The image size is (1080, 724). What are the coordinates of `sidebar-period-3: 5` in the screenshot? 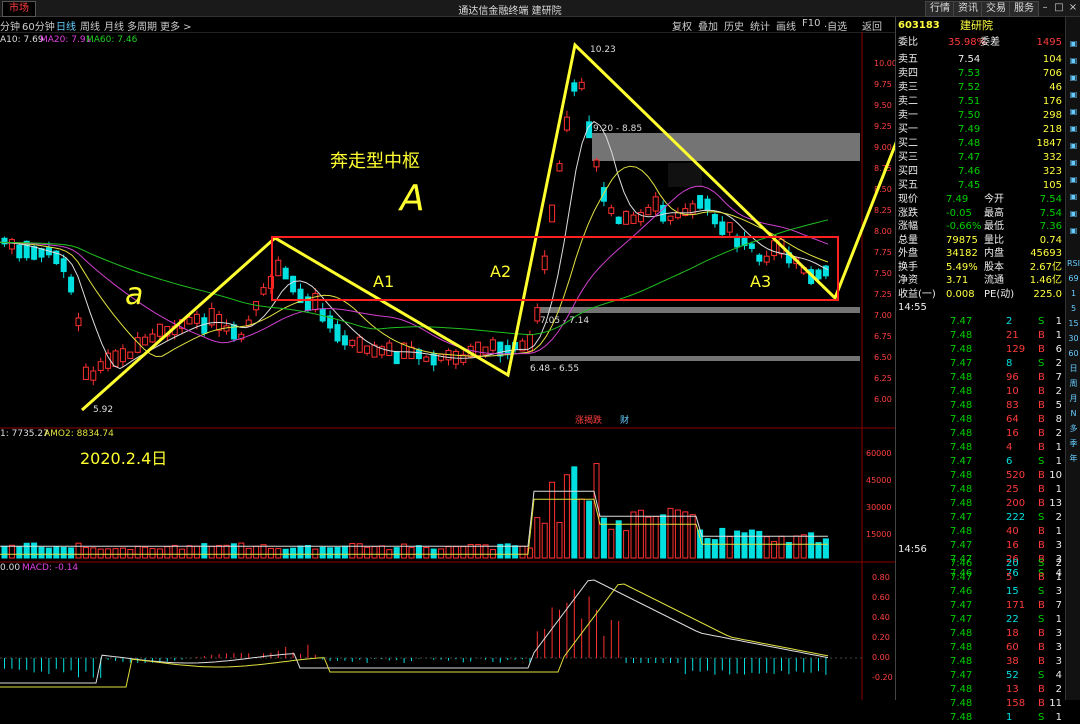 It's located at (1073, 308).